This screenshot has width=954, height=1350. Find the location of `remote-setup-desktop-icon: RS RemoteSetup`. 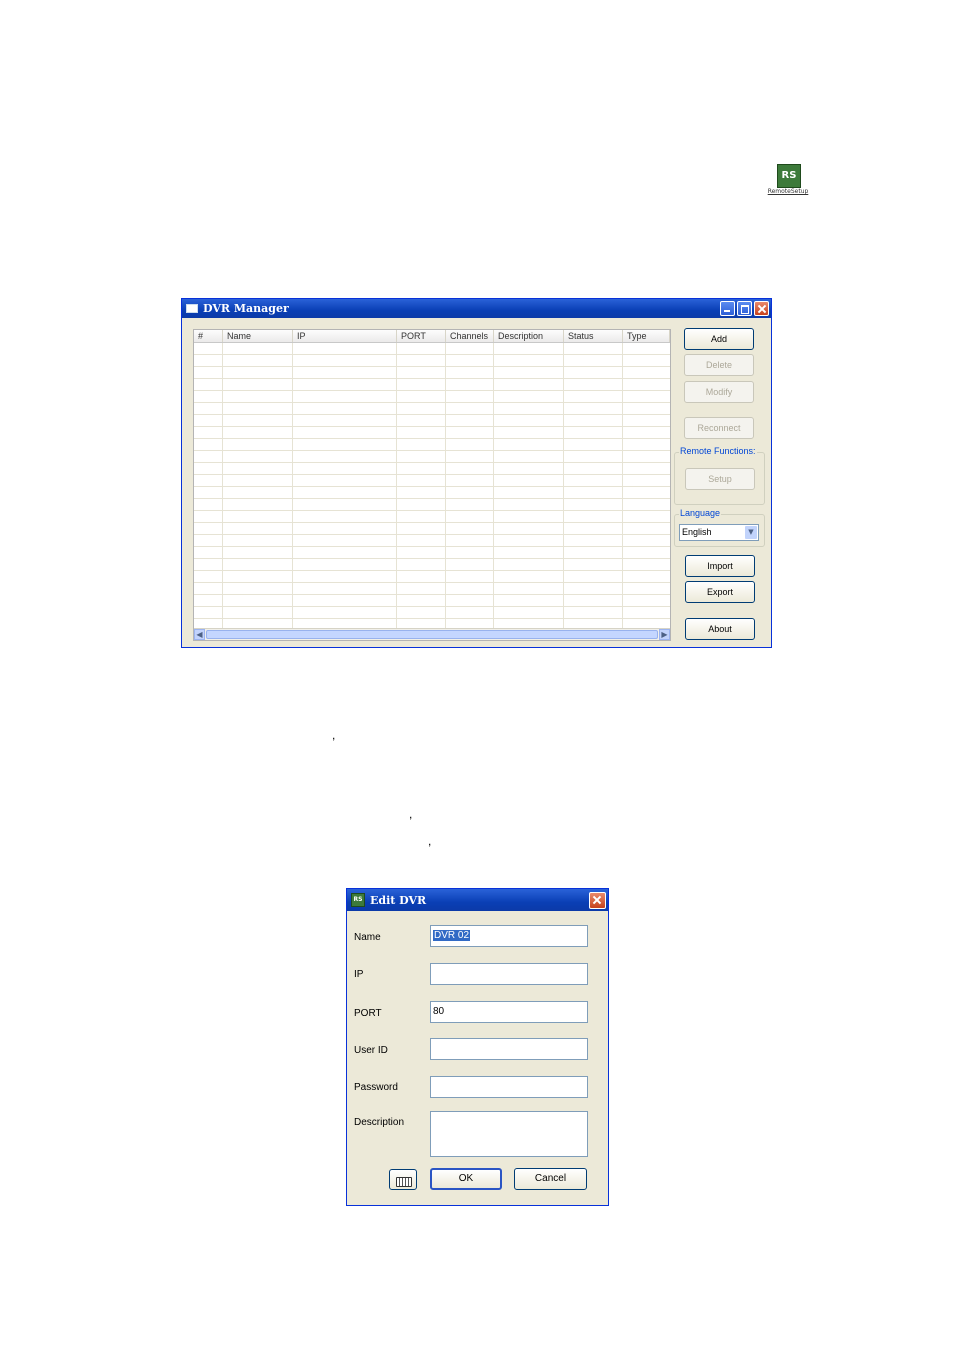

remote-setup-desktop-icon: RS RemoteSetup is located at coordinates (788, 182).